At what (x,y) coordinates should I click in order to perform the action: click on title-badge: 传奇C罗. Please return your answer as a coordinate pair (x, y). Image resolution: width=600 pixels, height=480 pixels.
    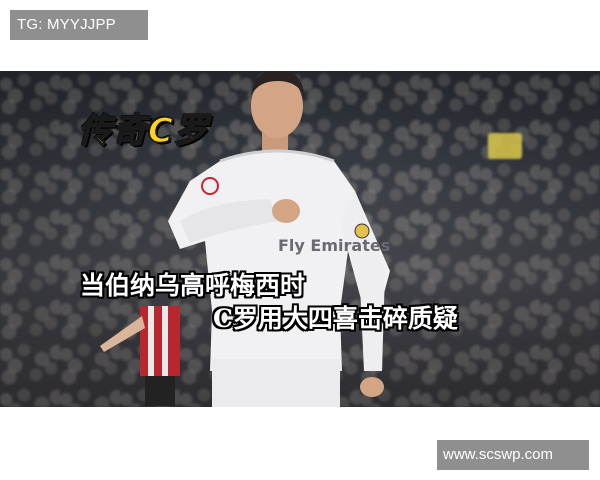
    Looking at the image, I should click on (143, 131).